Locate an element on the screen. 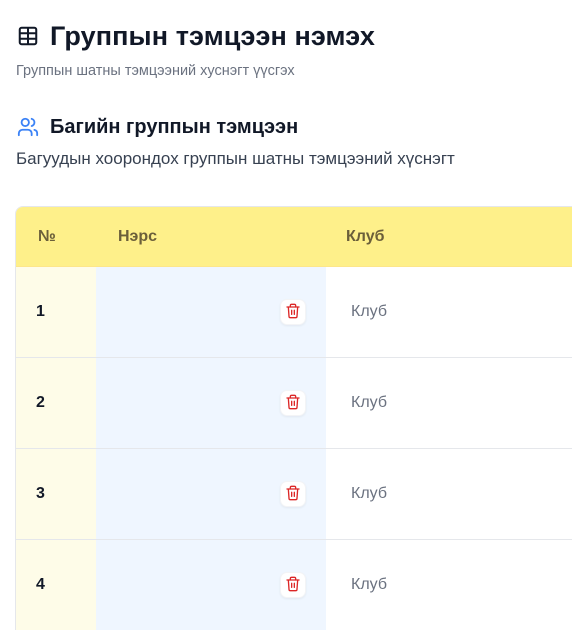 The height and width of the screenshot is (630, 572). table-row: 2 is located at coordinates (294, 403).